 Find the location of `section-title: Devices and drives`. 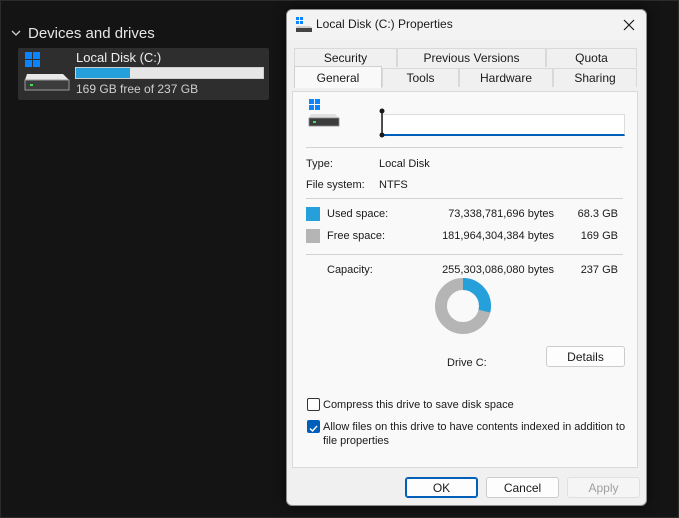

section-title: Devices and drives is located at coordinates (91, 33).